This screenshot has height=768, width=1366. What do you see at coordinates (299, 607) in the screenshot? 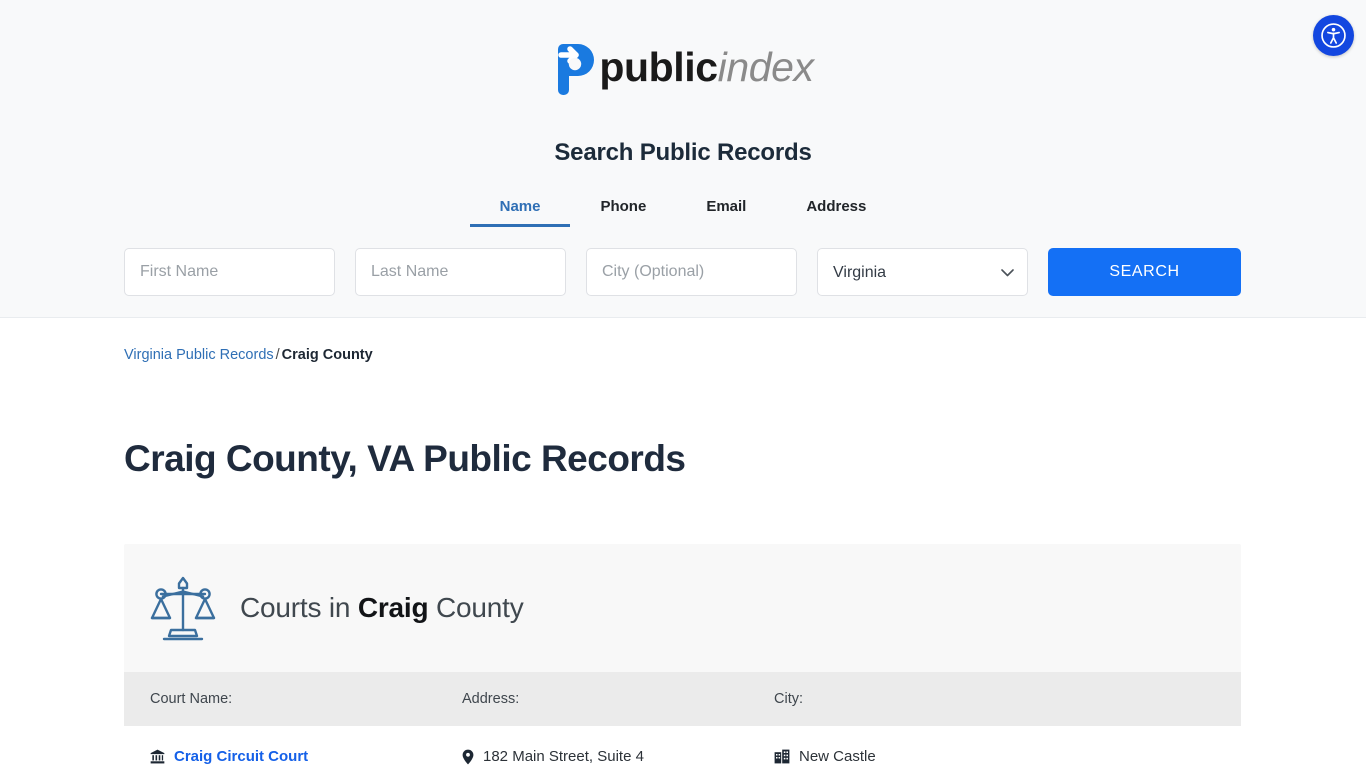
I see `heading-prefix: Courts in` at bounding box center [299, 607].